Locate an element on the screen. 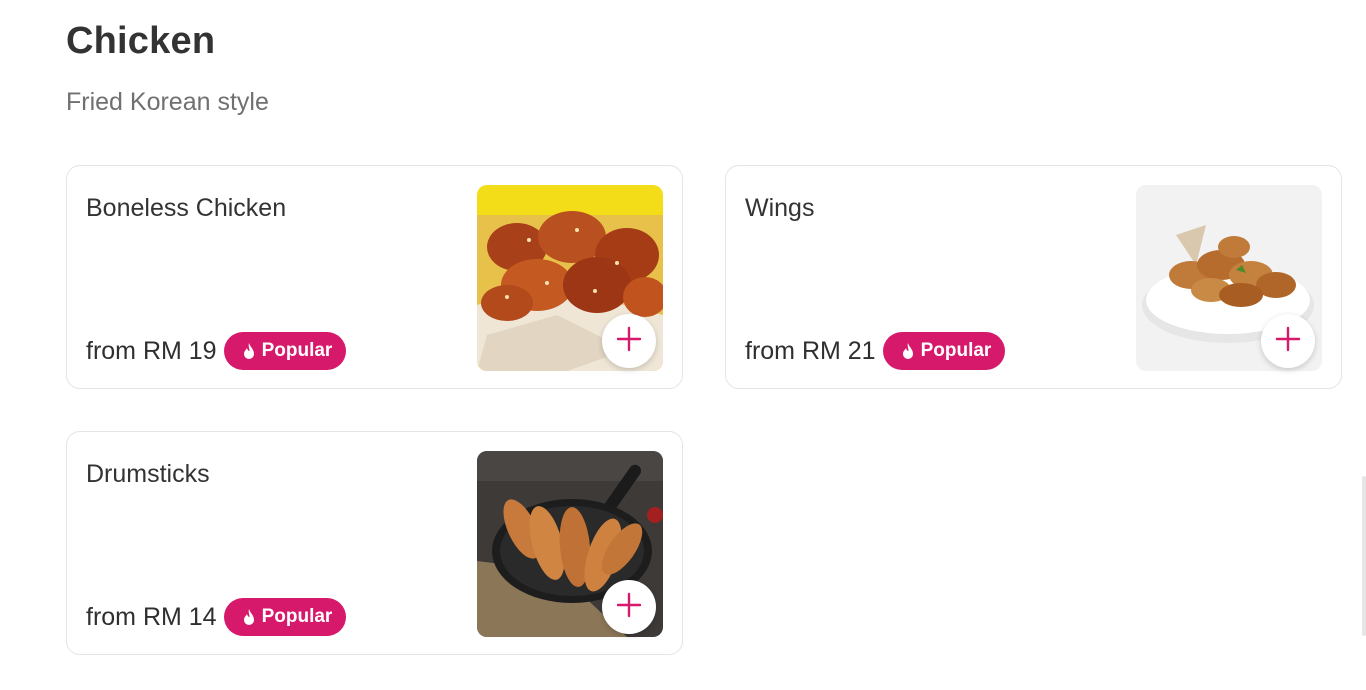  menu-item-card-wings: Wings from RM 21 Popular is located at coordinates (1033, 277).